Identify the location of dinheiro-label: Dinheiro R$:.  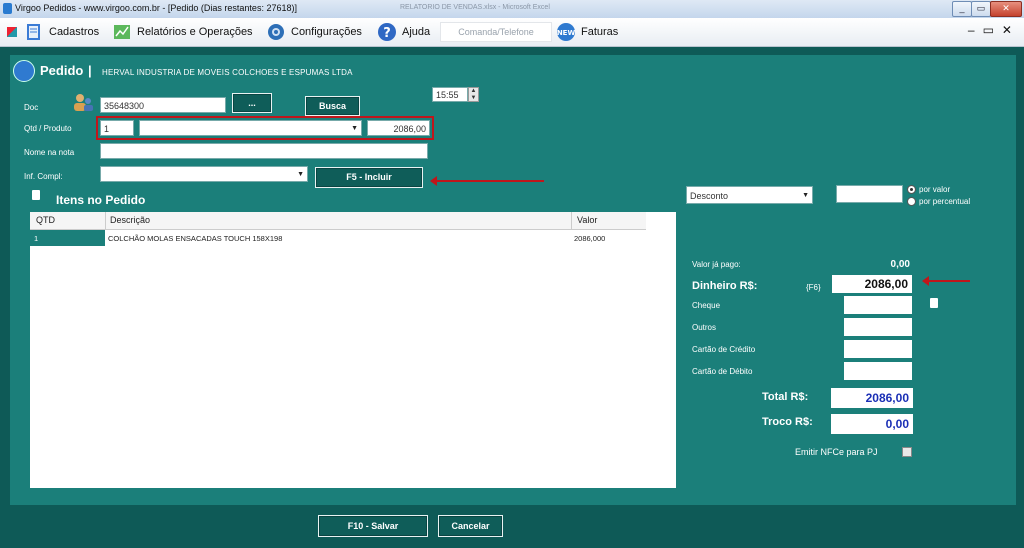
(725, 286).